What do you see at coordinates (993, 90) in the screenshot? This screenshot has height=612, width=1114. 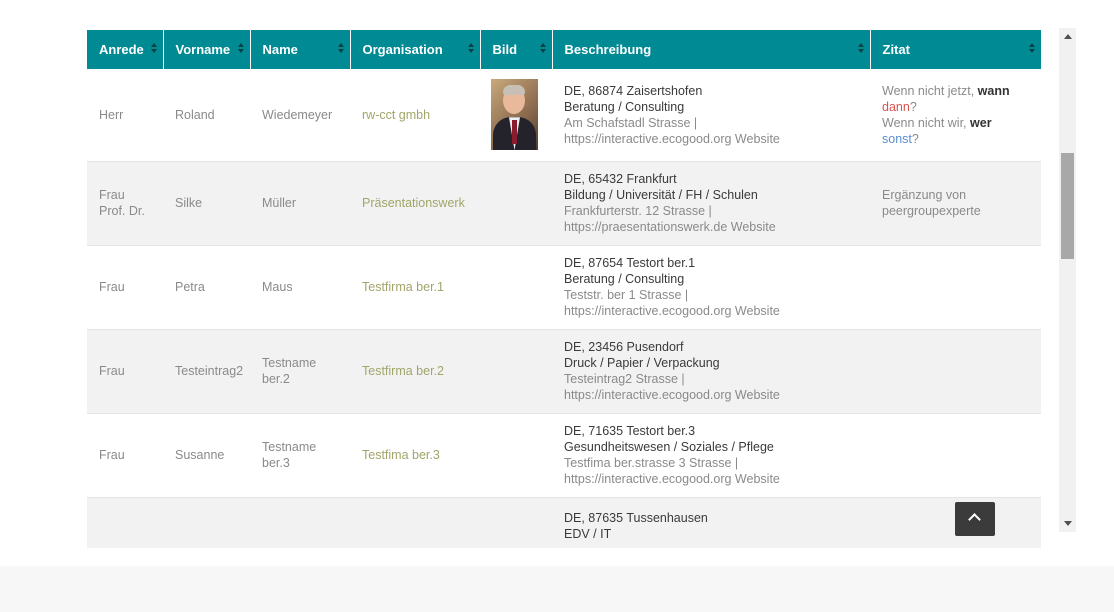 I see `zitat-bold: wann` at bounding box center [993, 90].